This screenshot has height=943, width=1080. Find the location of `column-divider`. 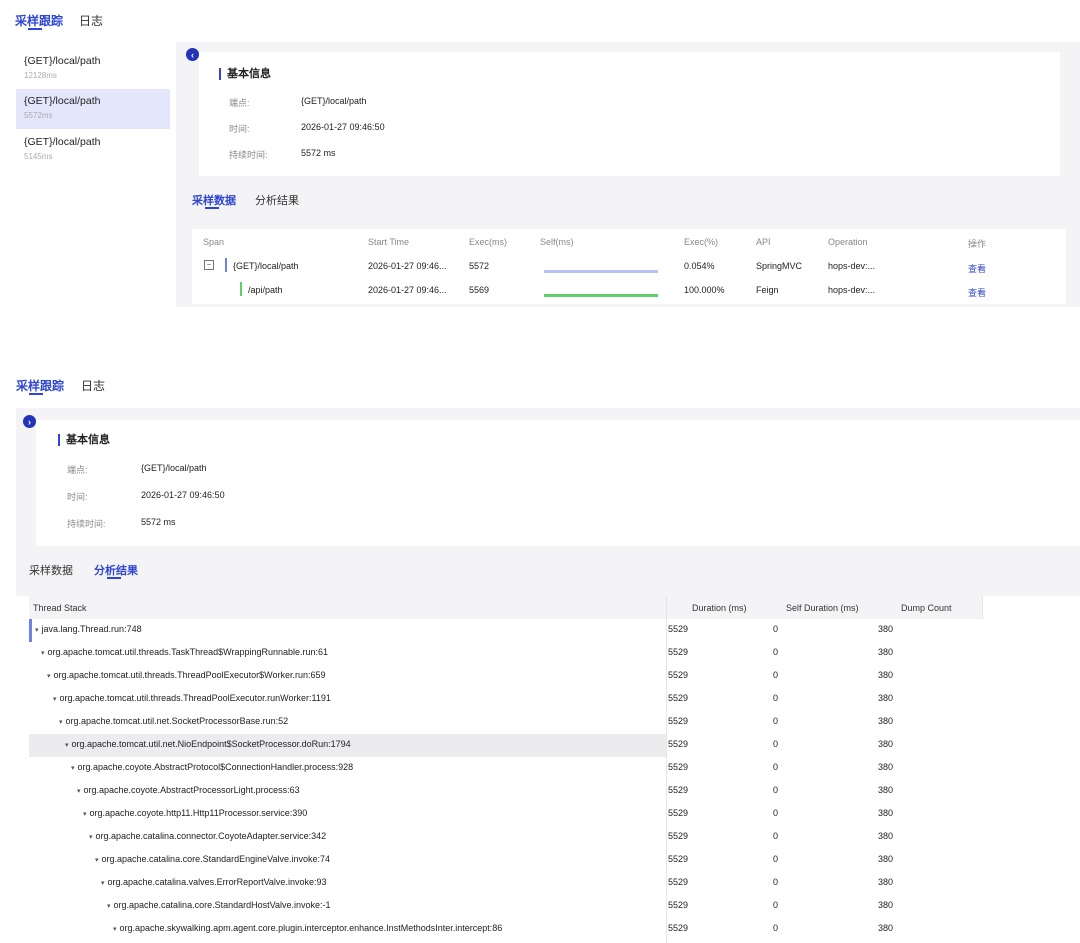

column-divider is located at coordinates (982, 607).